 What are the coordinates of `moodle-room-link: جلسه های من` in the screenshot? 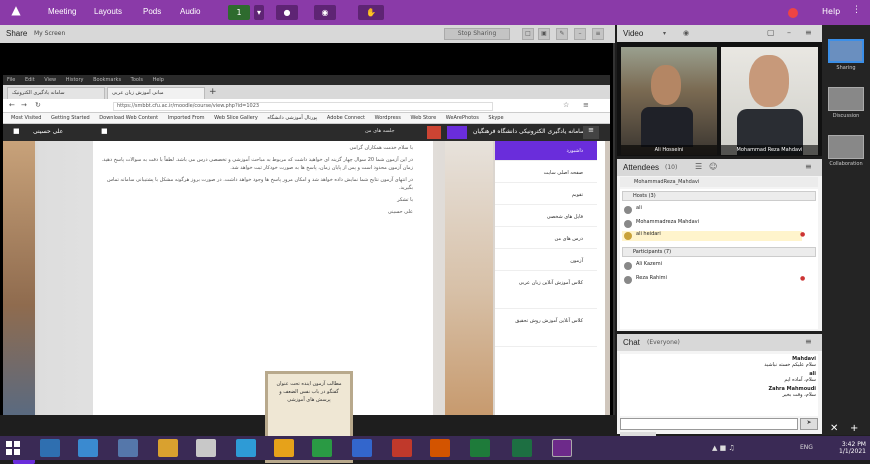 It's located at (380, 131).